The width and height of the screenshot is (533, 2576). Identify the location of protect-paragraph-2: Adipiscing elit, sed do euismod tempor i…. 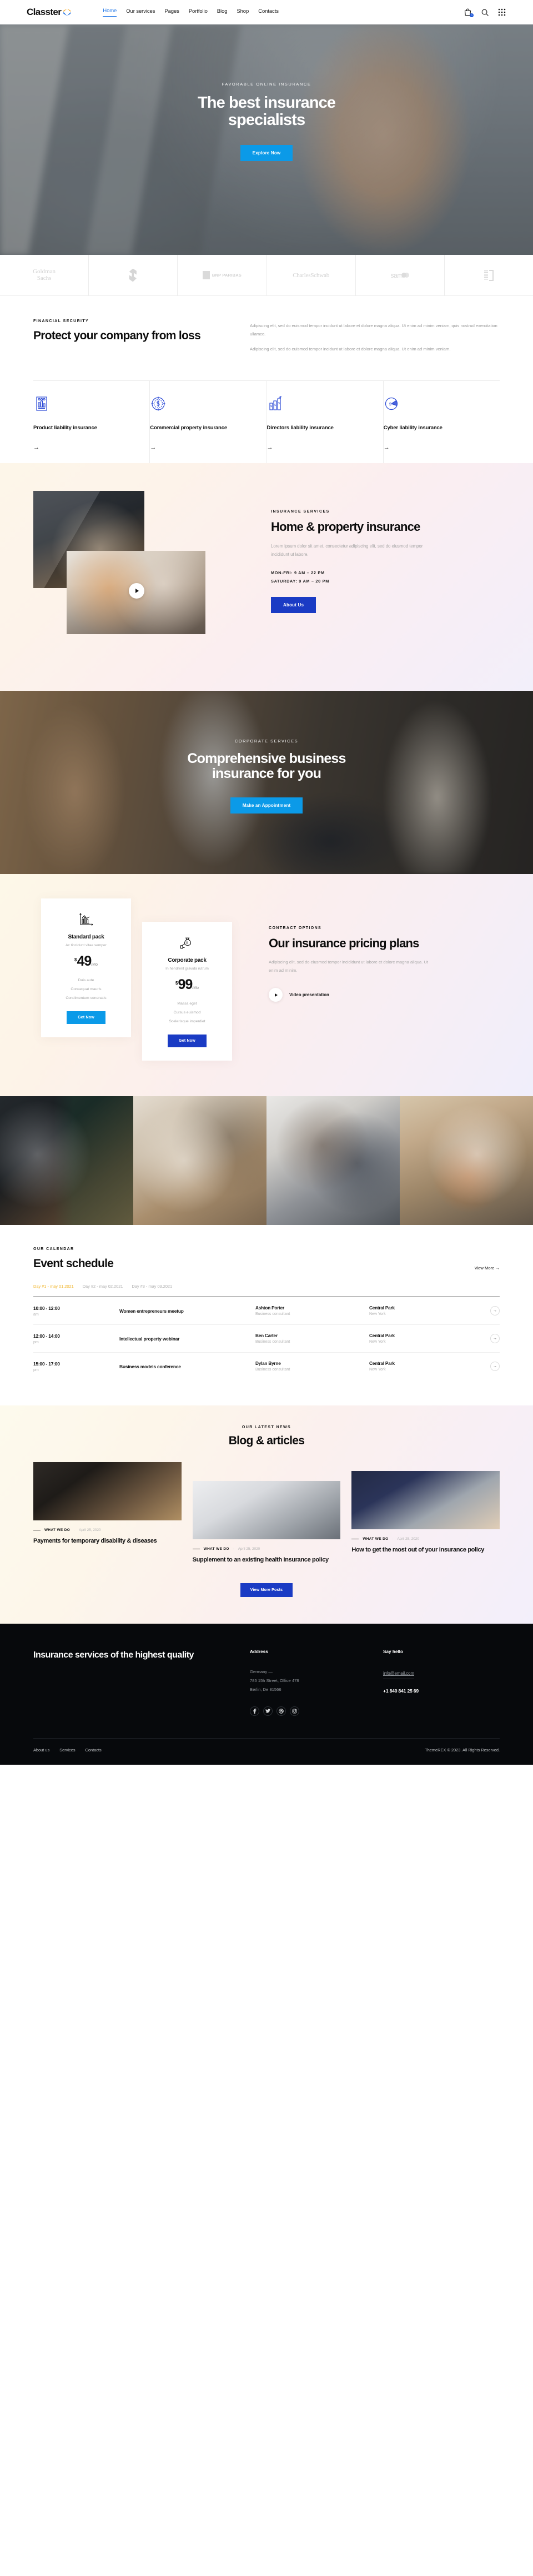
(350, 349).